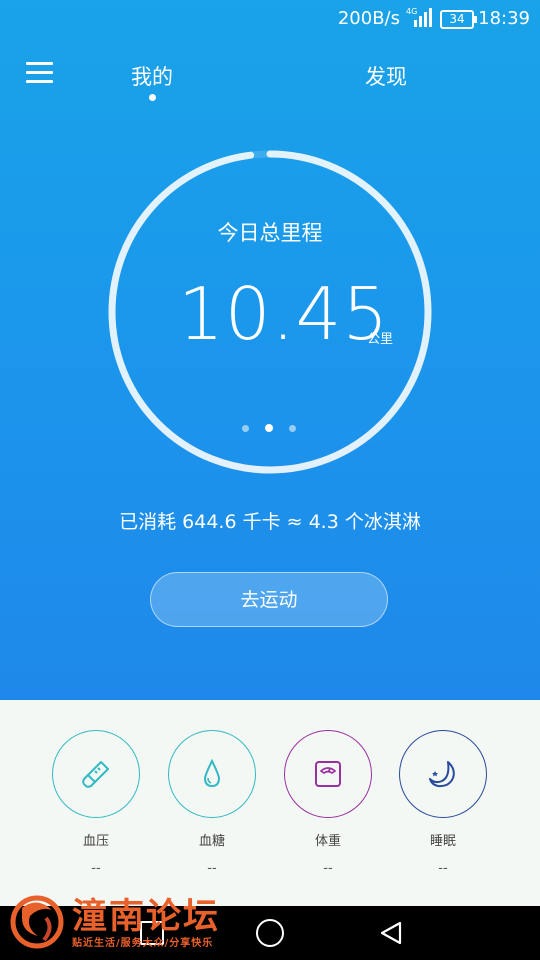 This screenshot has width=540, height=960. Describe the element at coordinates (391, 933) in the screenshot. I see `back-icon` at that location.